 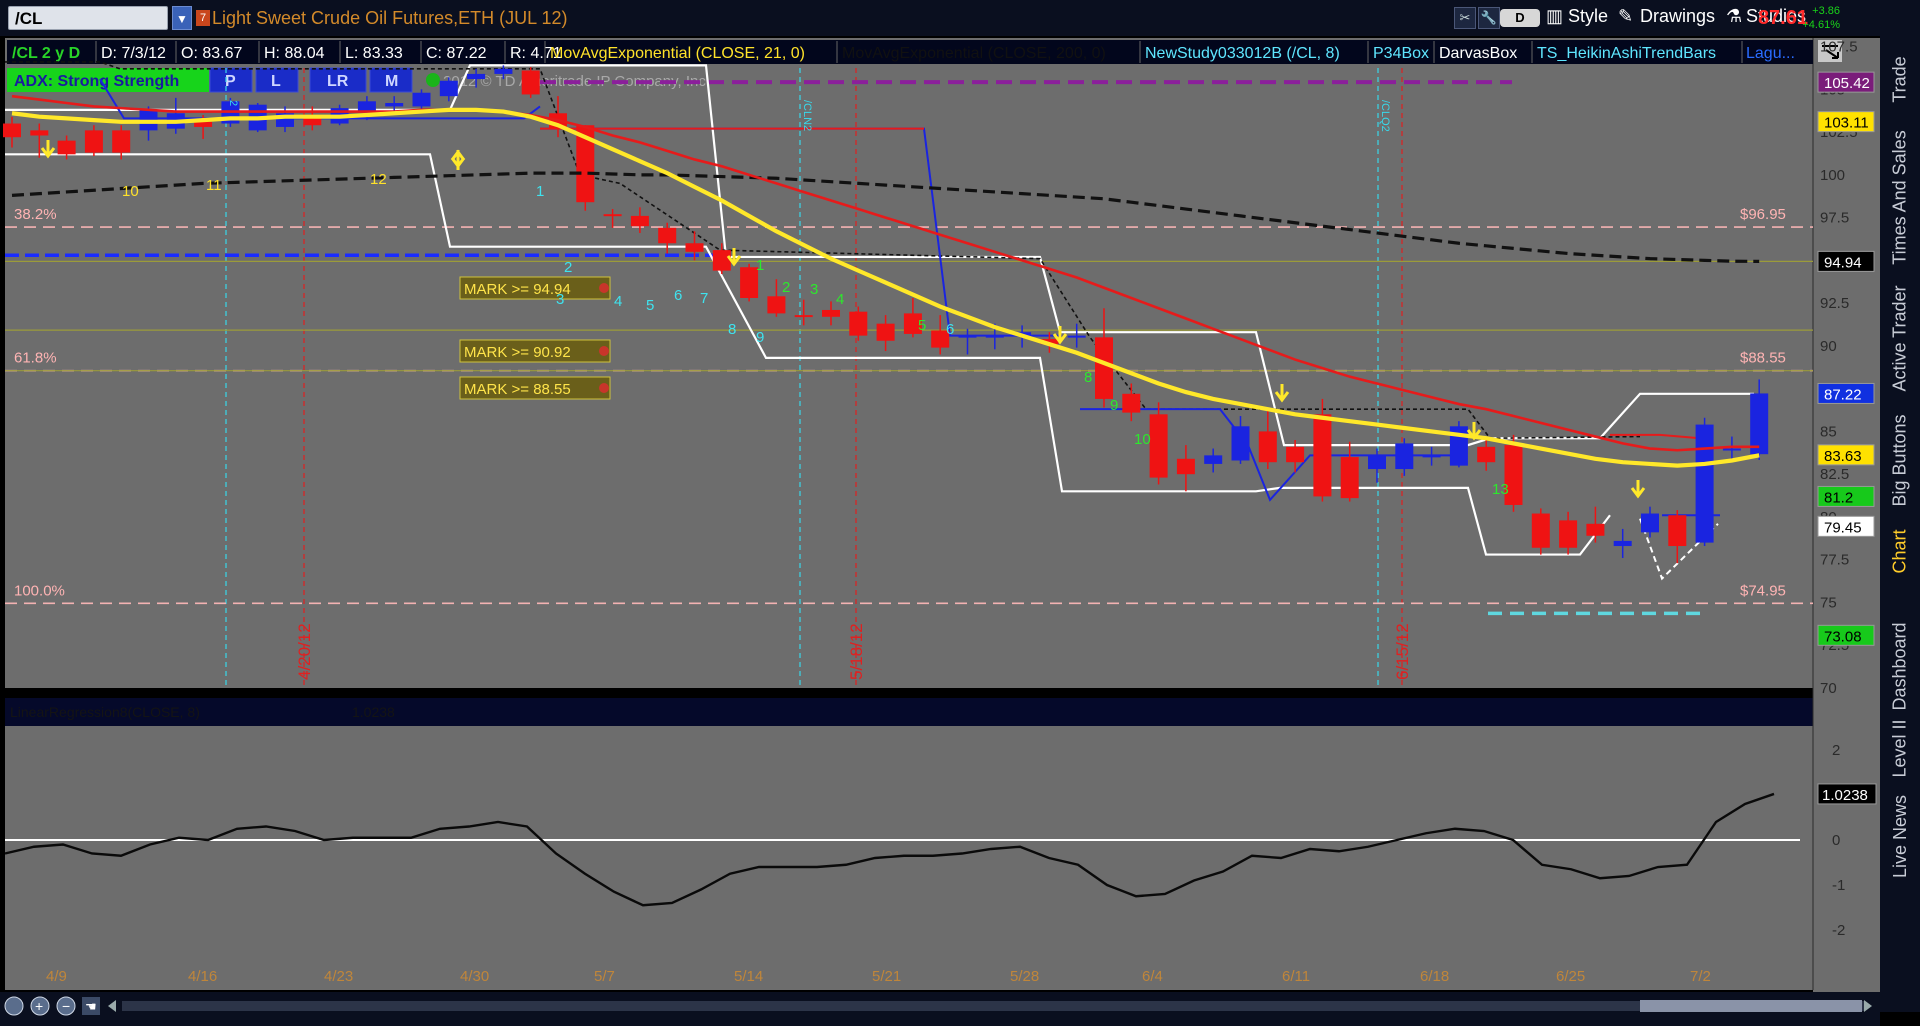 What do you see at coordinates (1828, 346) in the screenshot?
I see `price-tick: 90` at bounding box center [1828, 346].